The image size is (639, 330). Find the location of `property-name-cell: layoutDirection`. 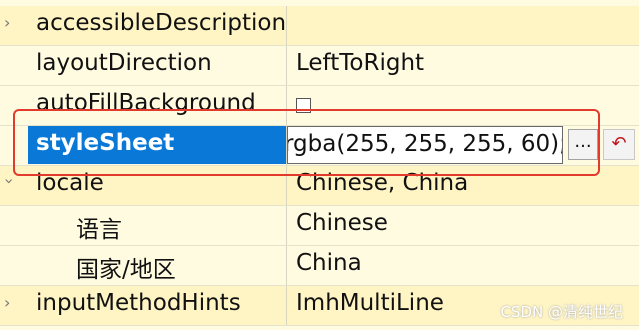

property-name-cell: layoutDirection is located at coordinates (143, 65).